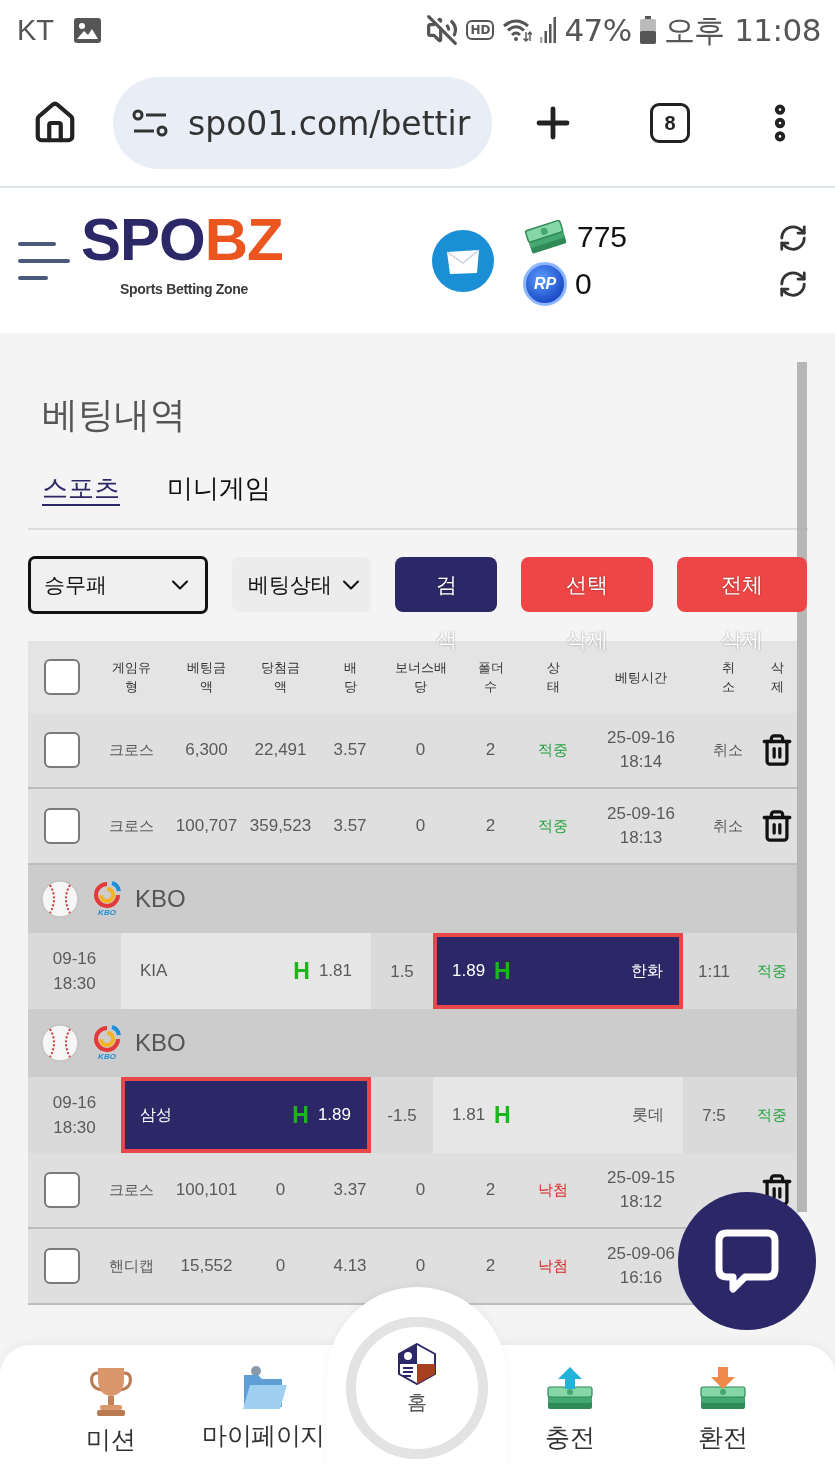 This screenshot has height=1484, width=835. Describe the element at coordinates (280, 750) in the screenshot. I see `table-cell-text: 22,491` at that location.